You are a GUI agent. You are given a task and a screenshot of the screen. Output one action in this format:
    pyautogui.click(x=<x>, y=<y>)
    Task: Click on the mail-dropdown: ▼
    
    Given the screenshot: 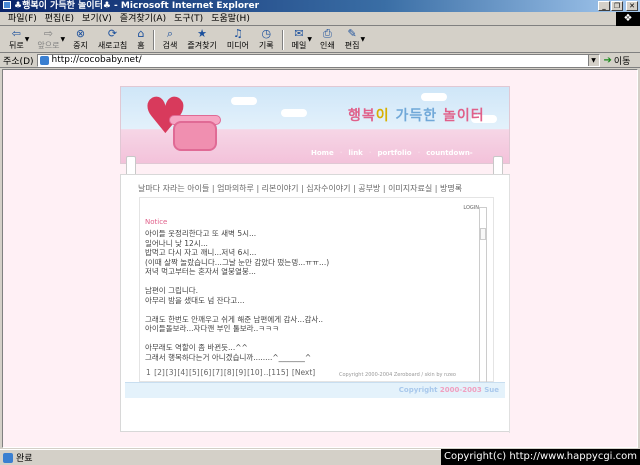 What is the action you would take?
    pyautogui.click(x=311, y=39)
    